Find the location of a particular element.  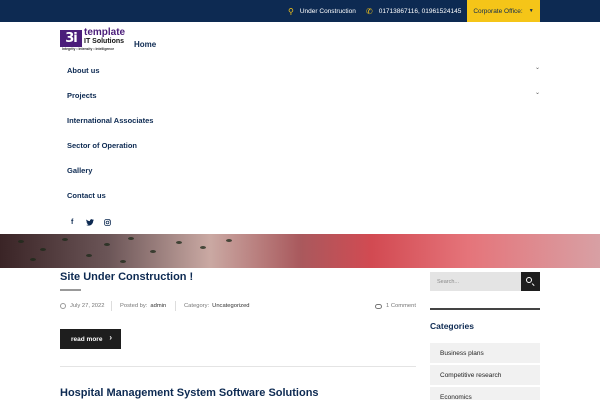

nav-item-projects: Projects ⌄ is located at coordinates (303, 95).